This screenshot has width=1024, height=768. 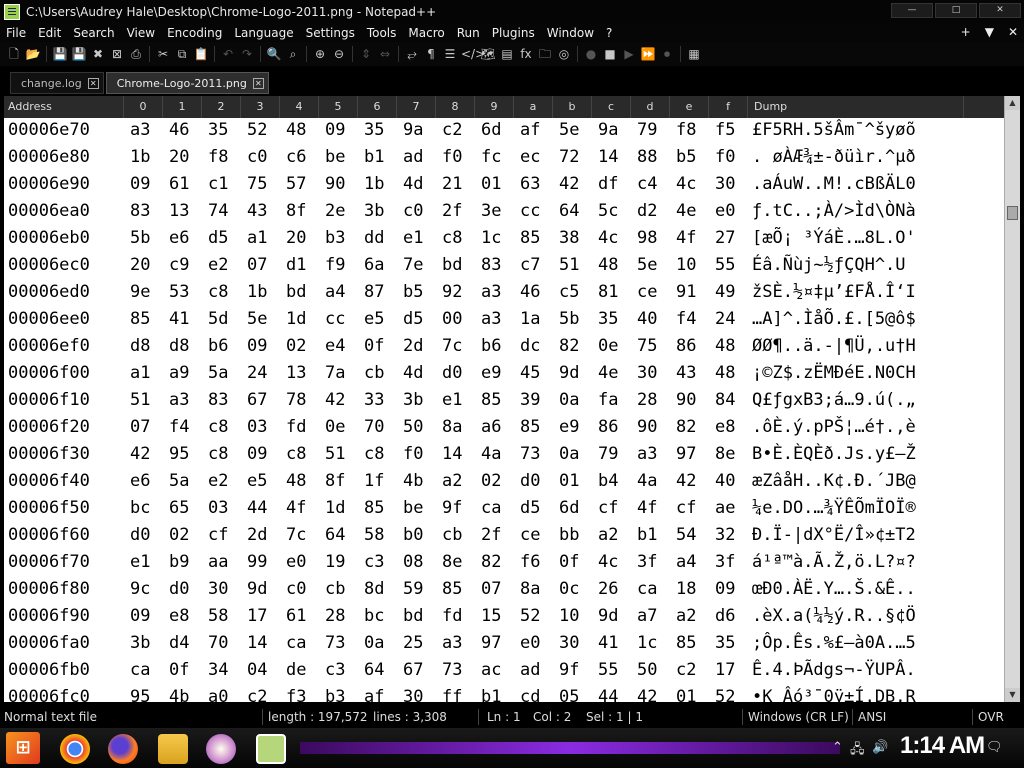 What do you see at coordinates (488, 54) in the screenshot?
I see `document-map-icon: 🗺` at bounding box center [488, 54].